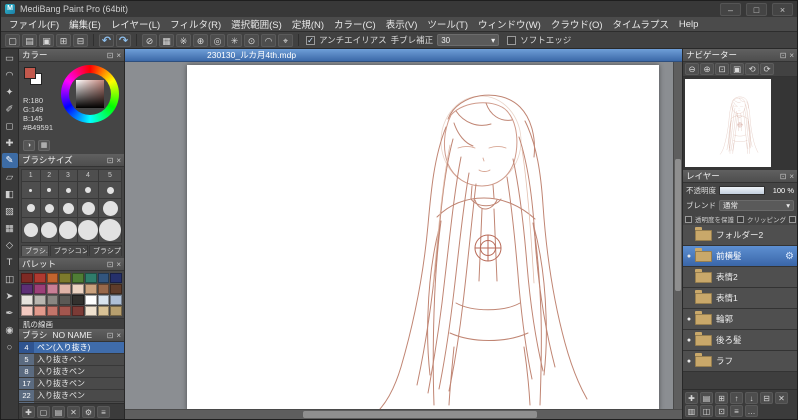 The height and width of the screenshot is (420, 798). What do you see at coordinates (149, 40) in the screenshot?
I see `snap-off-icon: ⊘` at bounding box center [149, 40].